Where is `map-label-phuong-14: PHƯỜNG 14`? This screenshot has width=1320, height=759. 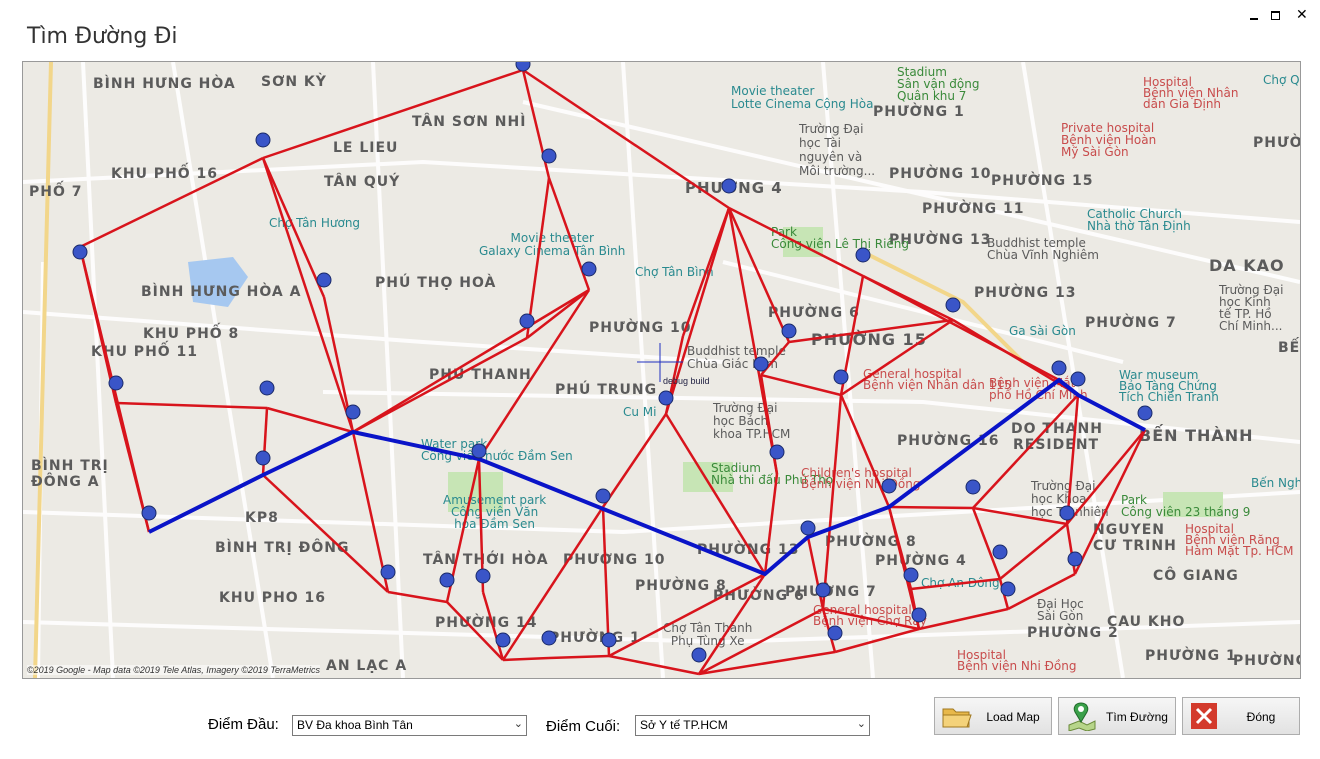 map-label-phuong-14: PHƯỜNG 14 is located at coordinates (486, 623).